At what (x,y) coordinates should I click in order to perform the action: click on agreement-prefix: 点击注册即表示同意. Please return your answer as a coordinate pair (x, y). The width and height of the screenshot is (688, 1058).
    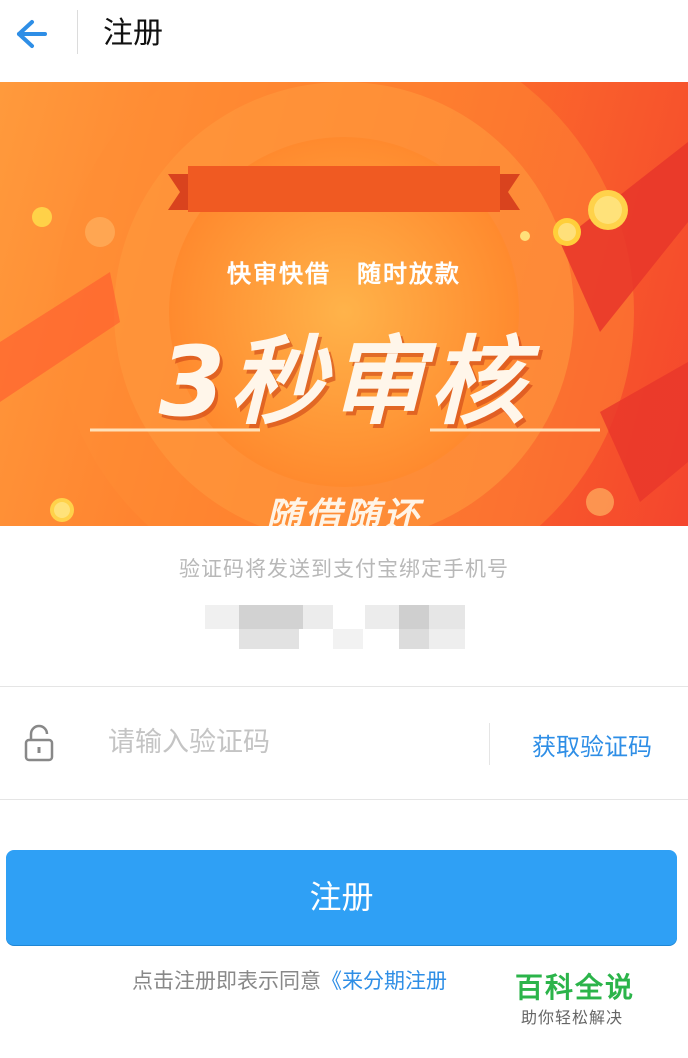
    Looking at the image, I should click on (226, 981).